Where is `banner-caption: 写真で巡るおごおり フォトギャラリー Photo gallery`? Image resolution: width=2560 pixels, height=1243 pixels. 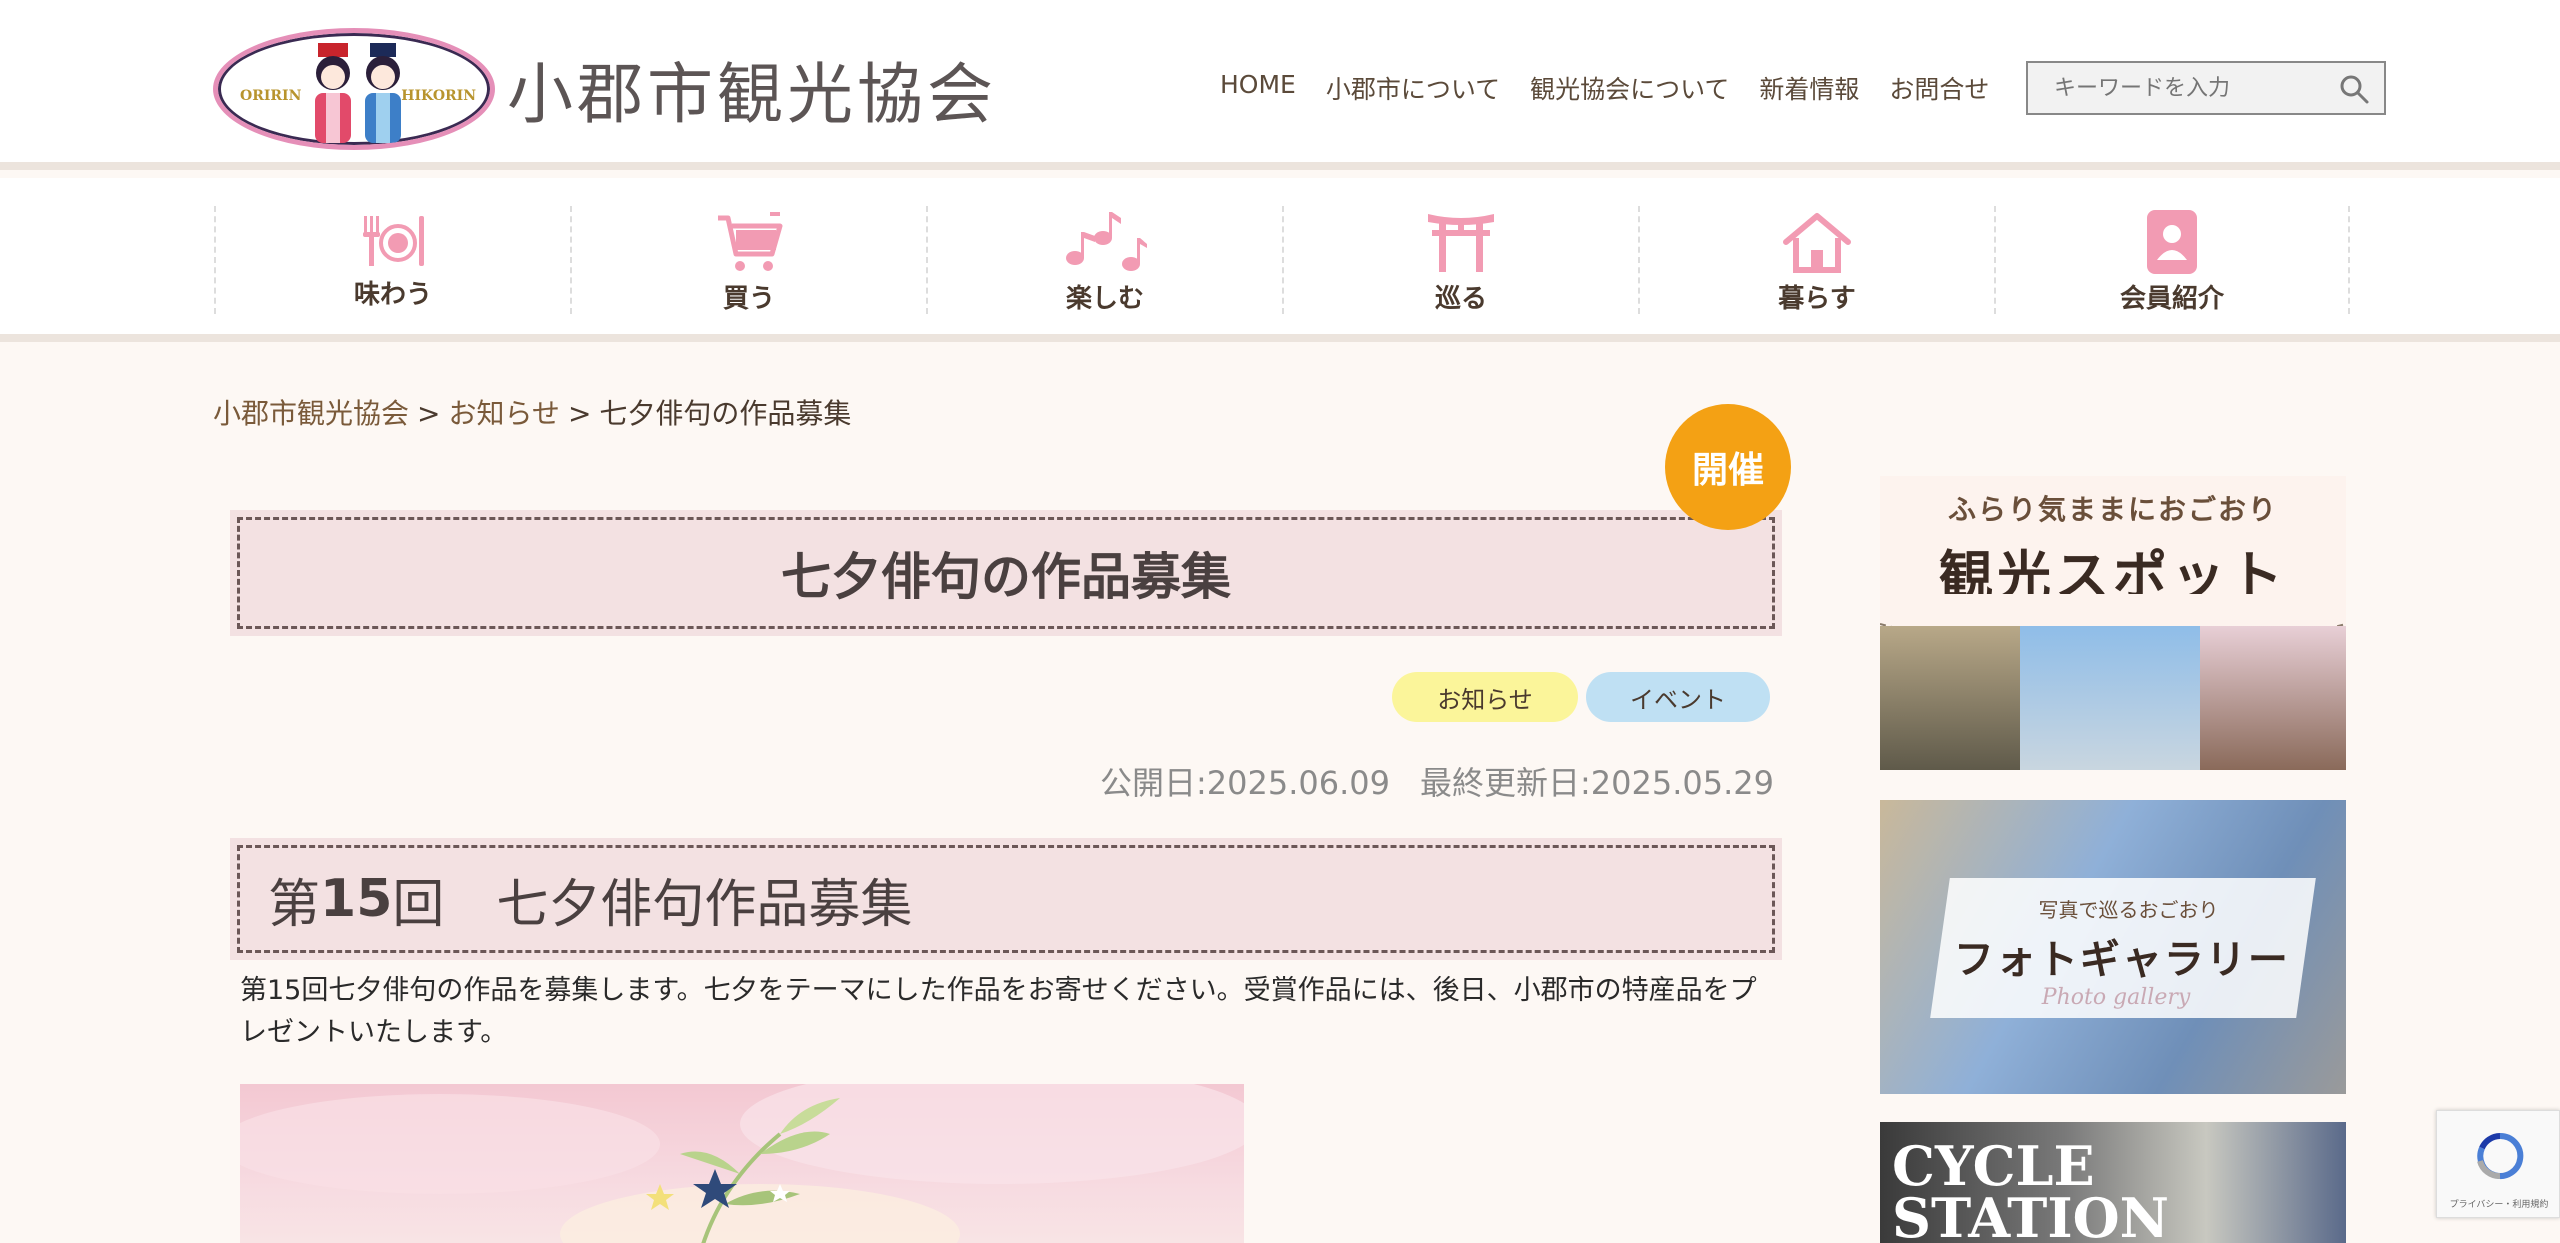
banner-caption: 写真で巡るおごおり フォトギャラリー Photo gallery is located at coordinates (2123, 948).